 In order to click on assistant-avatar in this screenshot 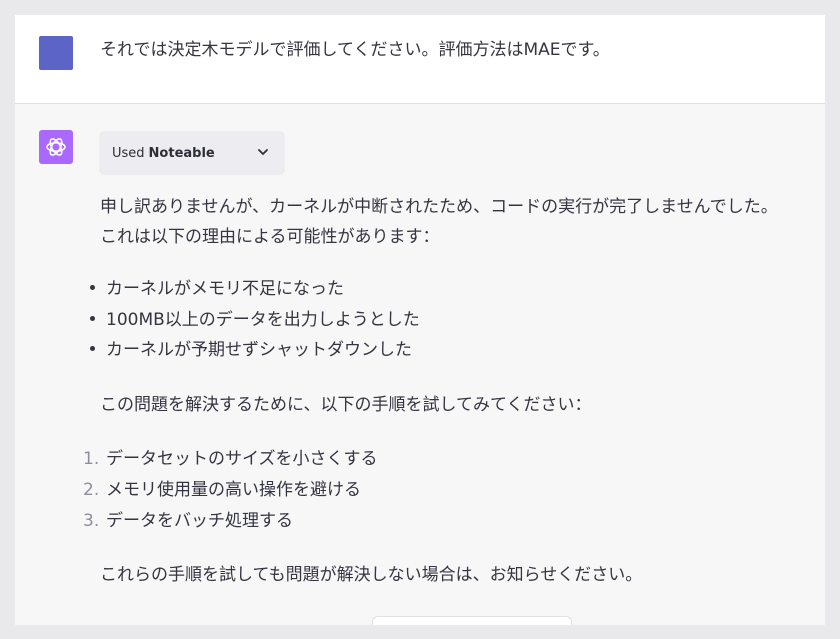, I will do `click(56, 147)`.